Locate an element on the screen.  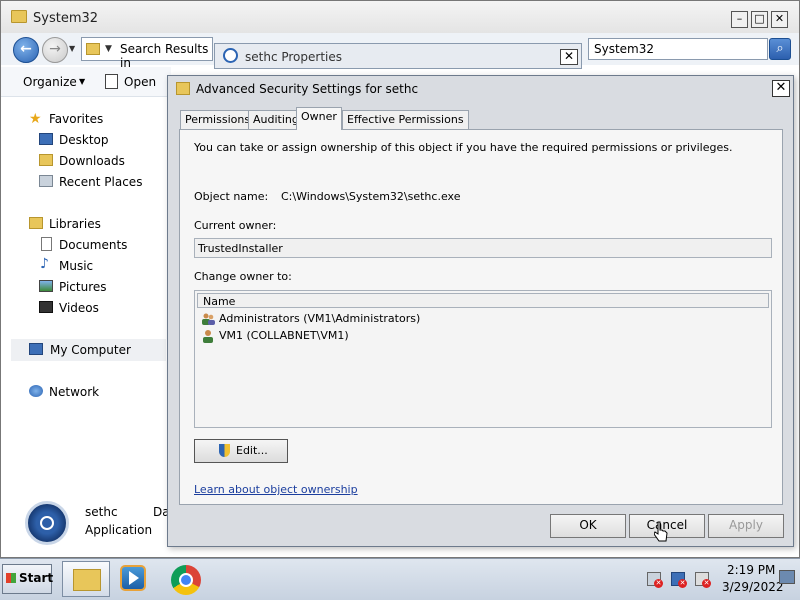
videos-icon is located at coordinates (46, 307).